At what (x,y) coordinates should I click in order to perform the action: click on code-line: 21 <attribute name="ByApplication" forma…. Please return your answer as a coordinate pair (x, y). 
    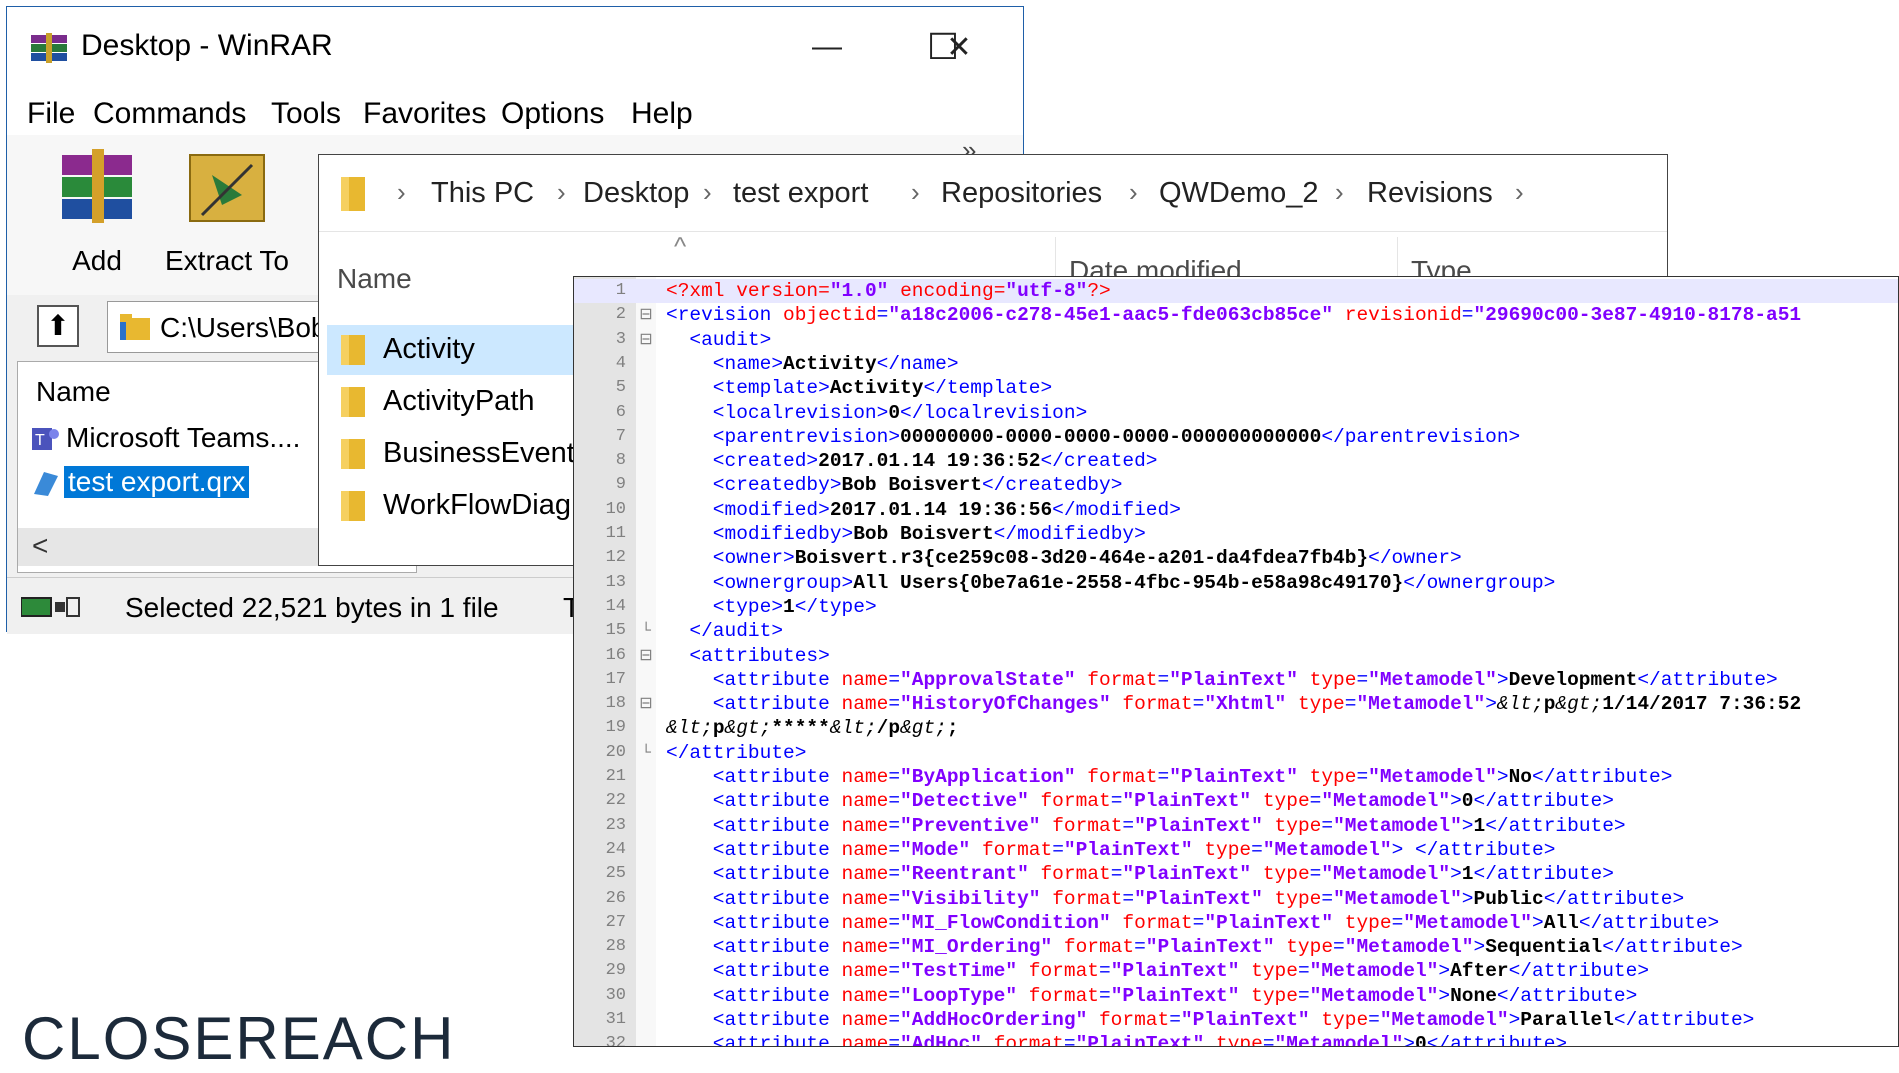
    Looking at the image, I should click on (1236, 777).